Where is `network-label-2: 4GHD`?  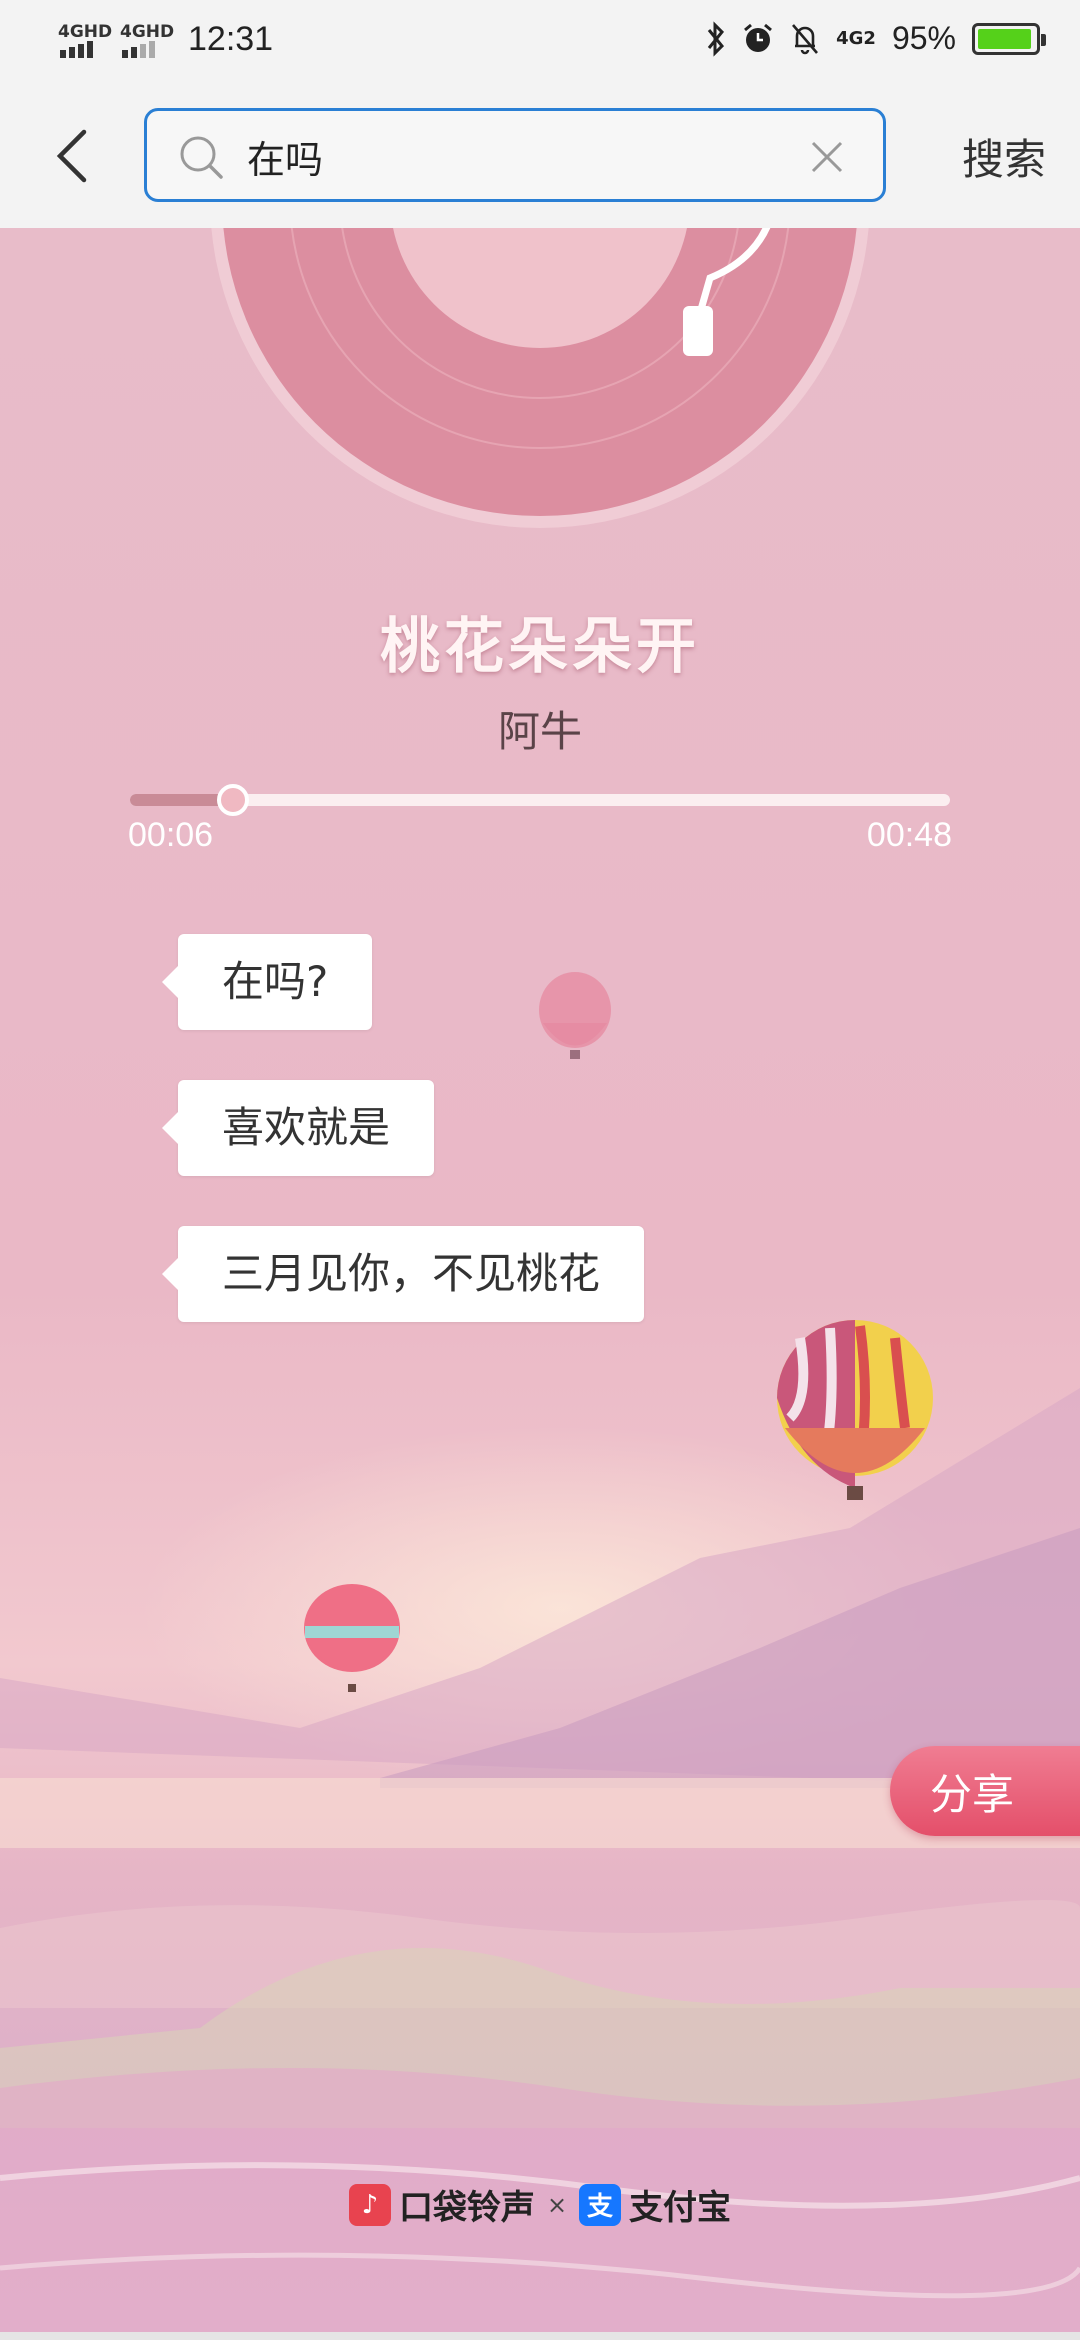 network-label-2: 4GHD is located at coordinates (147, 32).